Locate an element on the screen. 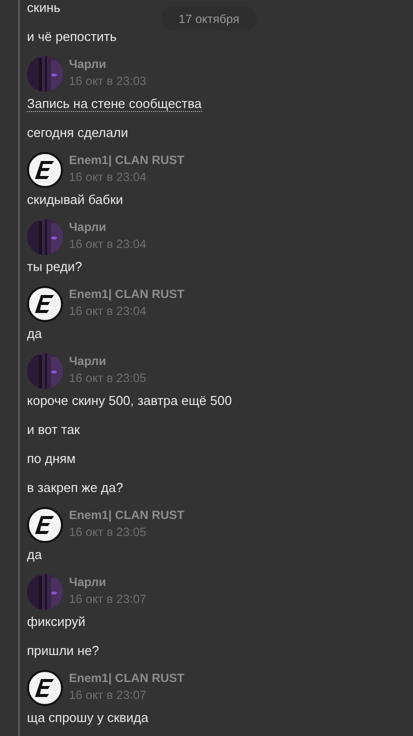 This screenshot has height=736, width=413. message-text: по дням is located at coordinates (51, 459).